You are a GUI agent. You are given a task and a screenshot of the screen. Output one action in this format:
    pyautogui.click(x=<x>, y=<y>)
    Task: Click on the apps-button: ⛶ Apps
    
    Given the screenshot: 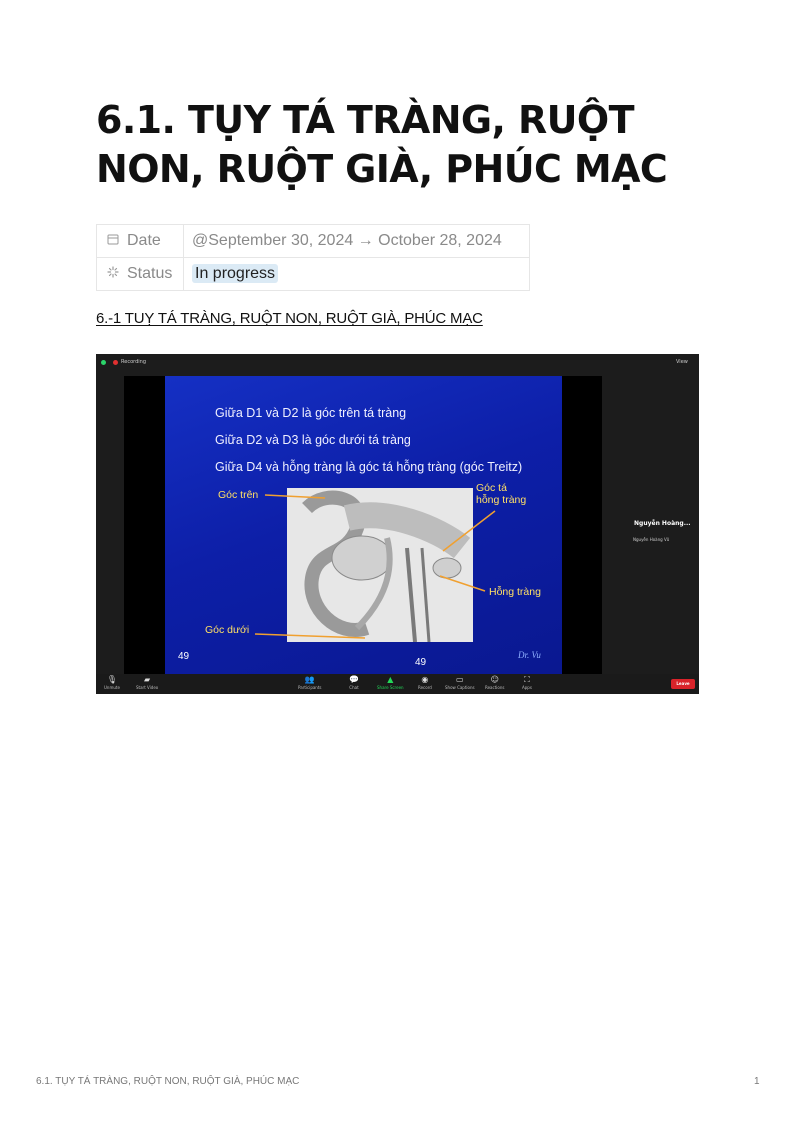 What is the action you would take?
    pyautogui.click(x=527, y=682)
    